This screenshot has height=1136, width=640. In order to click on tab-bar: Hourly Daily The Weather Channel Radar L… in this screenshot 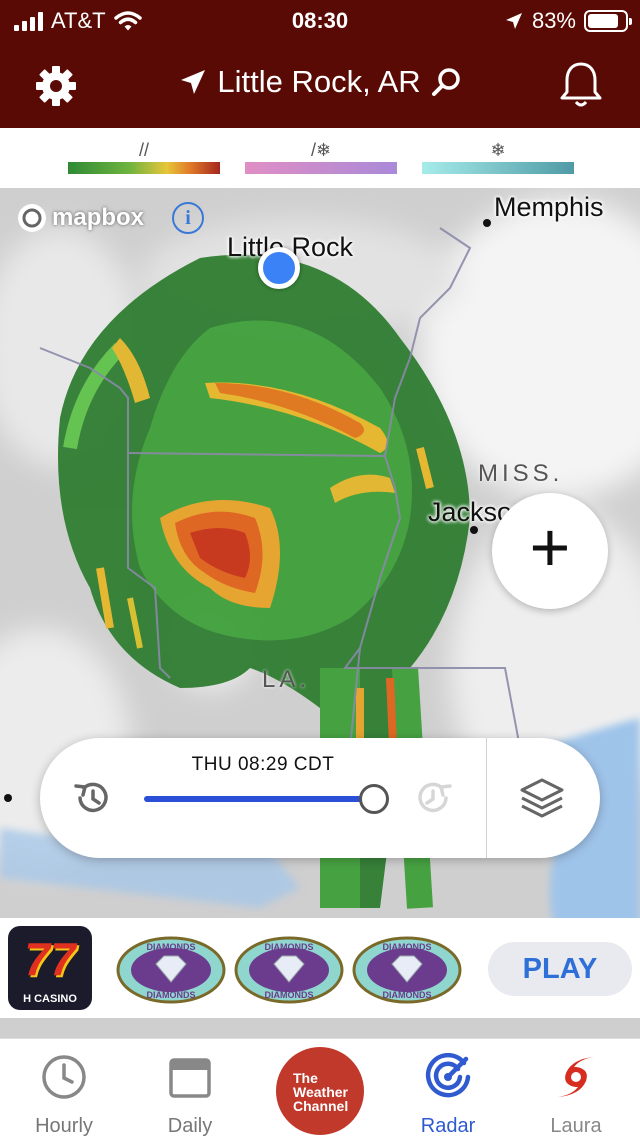, I will do `click(320, 1087)`.